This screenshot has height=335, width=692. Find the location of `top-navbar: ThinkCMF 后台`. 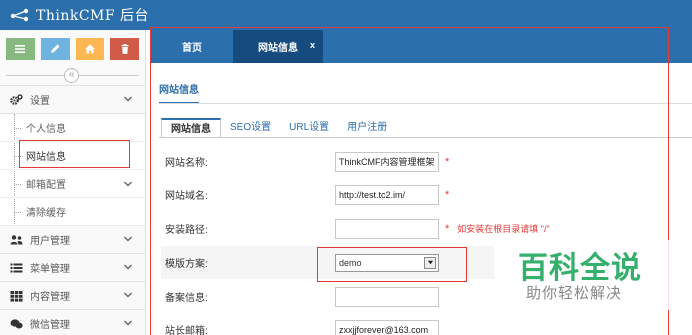

top-navbar: ThinkCMF 后台 is located at coordinates (346, 15).